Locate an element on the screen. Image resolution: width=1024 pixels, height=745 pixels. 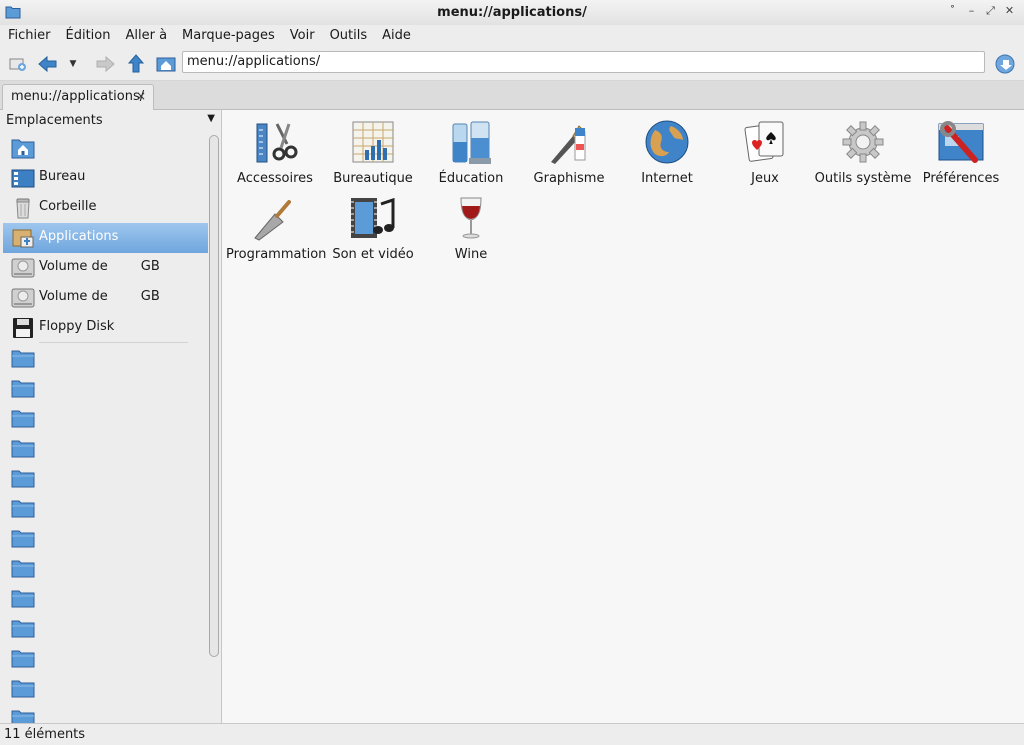
menu-outils: Outils is located at coordinates (348, 35).